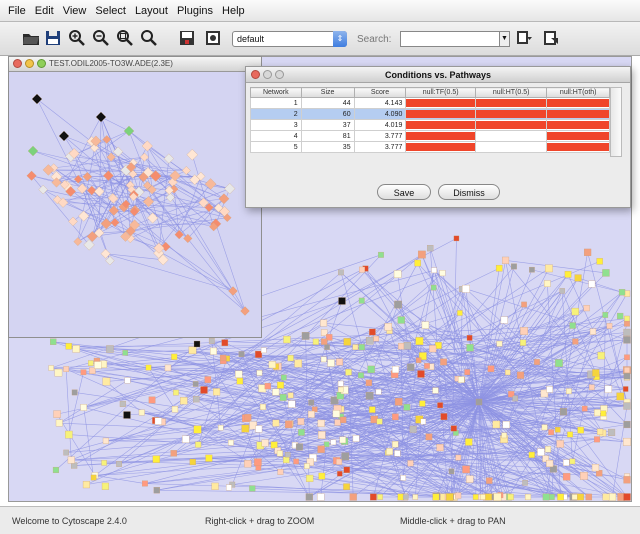 The width and height of the screenshot is (640, 534). I want to click on open-folder-icon, so click(31, 38).